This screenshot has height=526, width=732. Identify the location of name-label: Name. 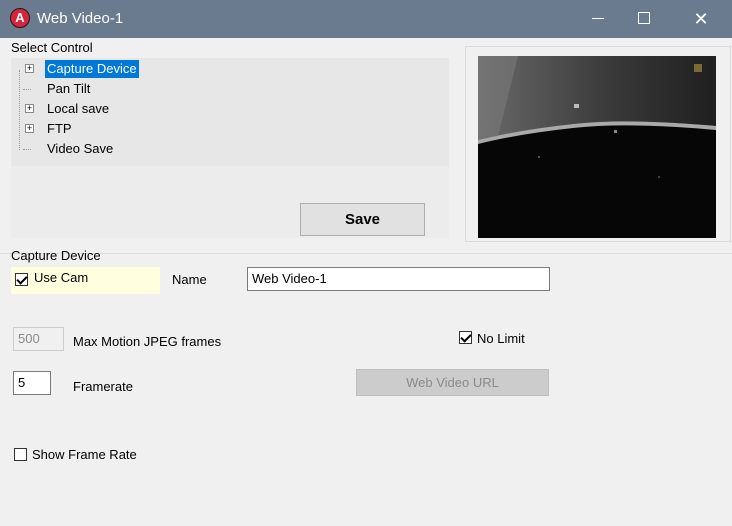
(189, 279).